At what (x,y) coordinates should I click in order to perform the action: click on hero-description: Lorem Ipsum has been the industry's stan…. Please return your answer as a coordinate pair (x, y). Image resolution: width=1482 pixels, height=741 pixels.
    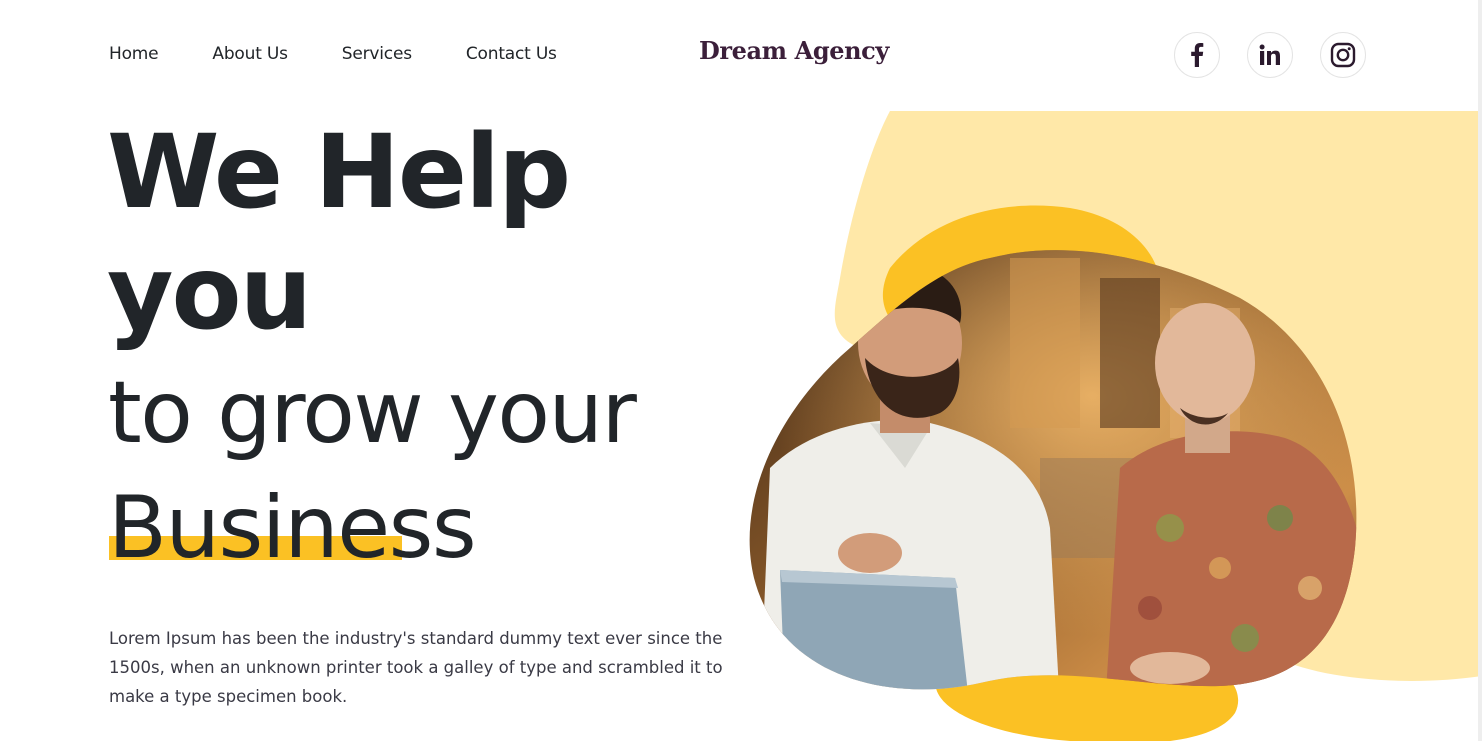
    Looking at the image, I should click on (416, 667).